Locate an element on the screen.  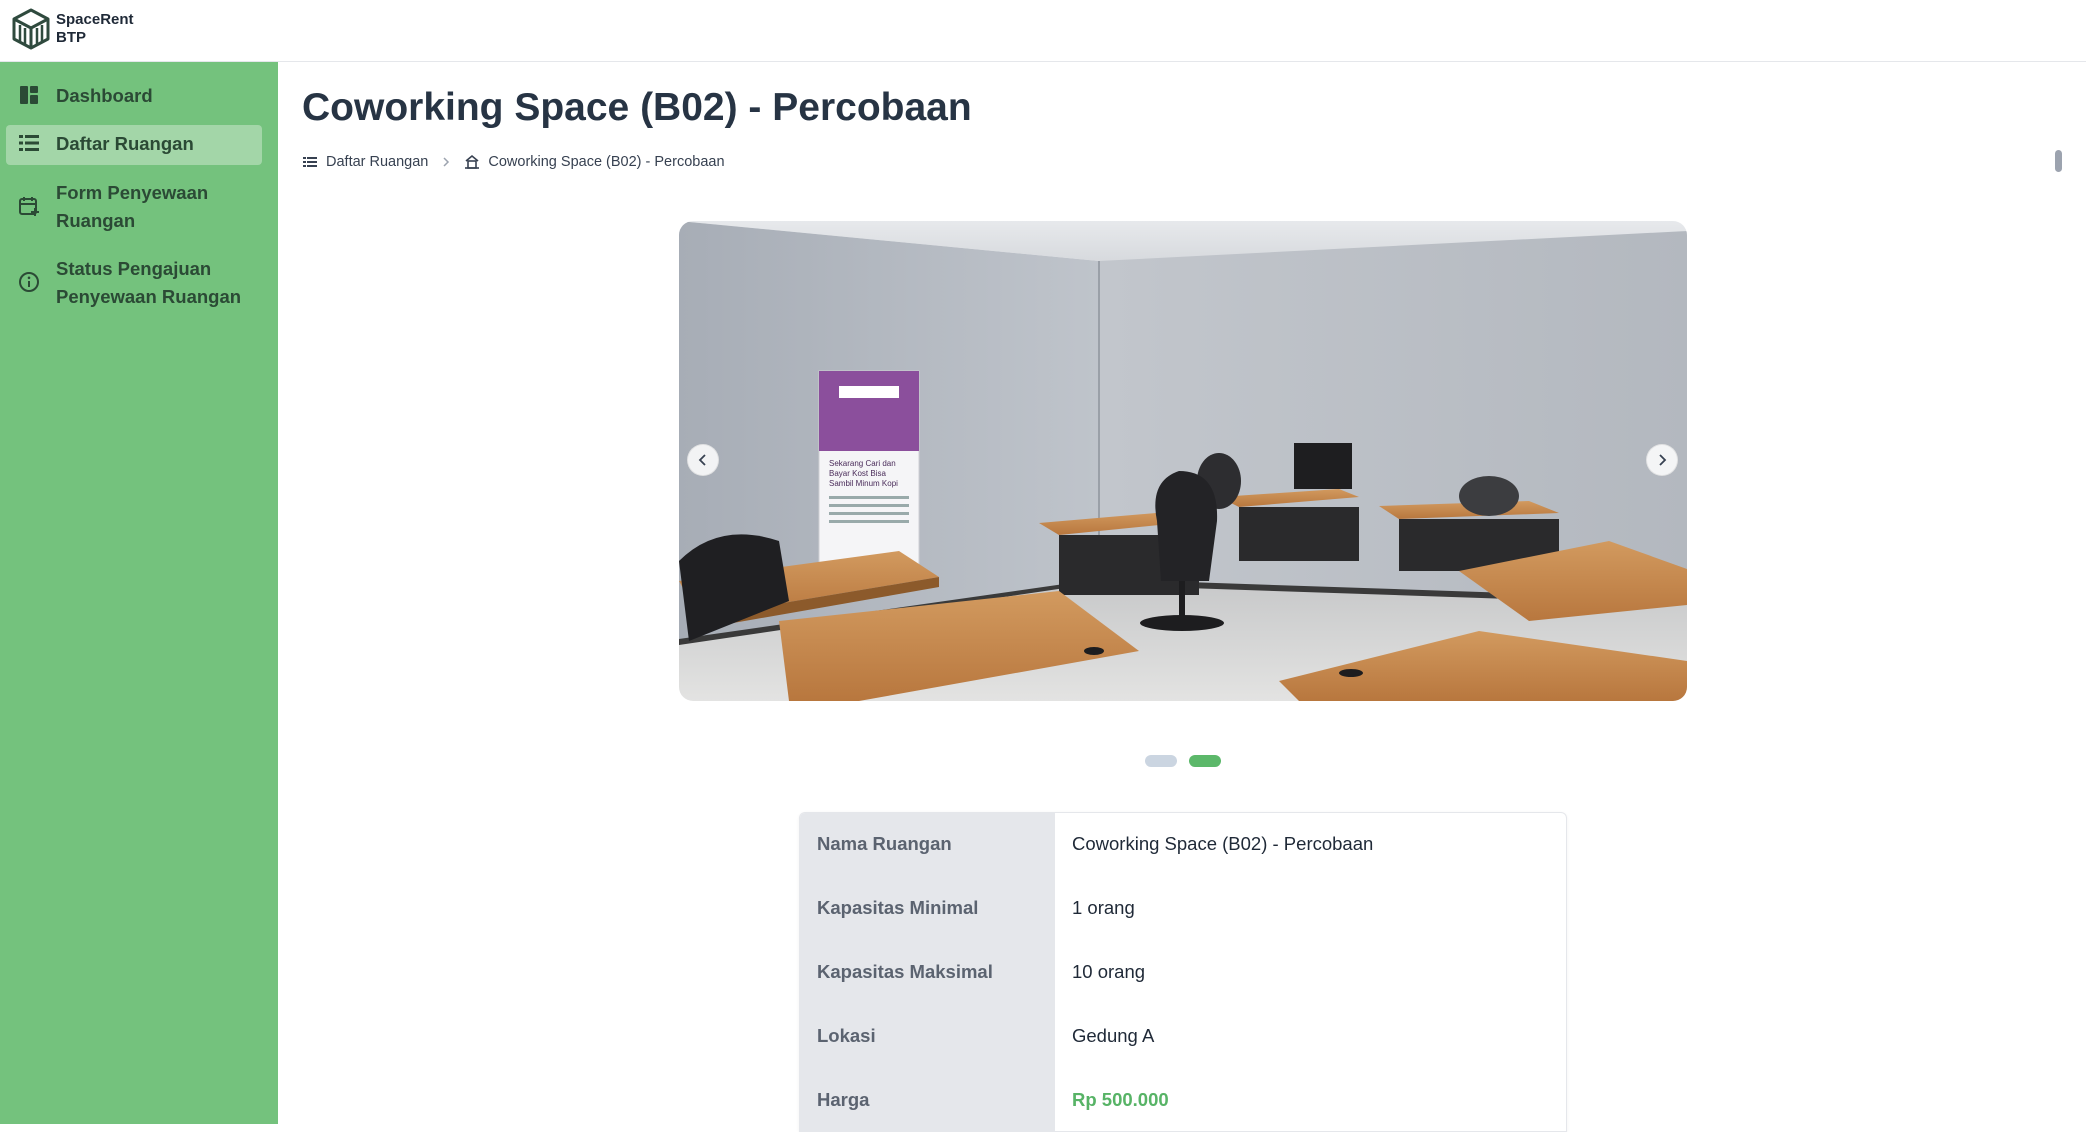
table-row: Lokasi Gedung A is located at coordinates (1183, 1037).